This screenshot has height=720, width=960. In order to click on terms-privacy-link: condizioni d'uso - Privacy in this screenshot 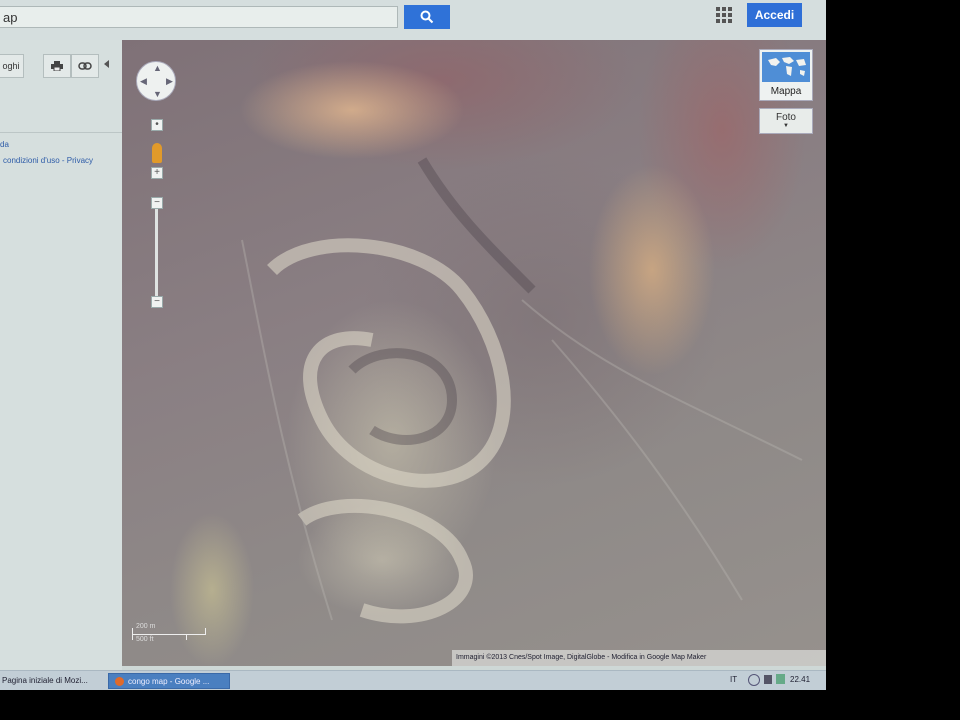, I will do `click(48, 160)`.